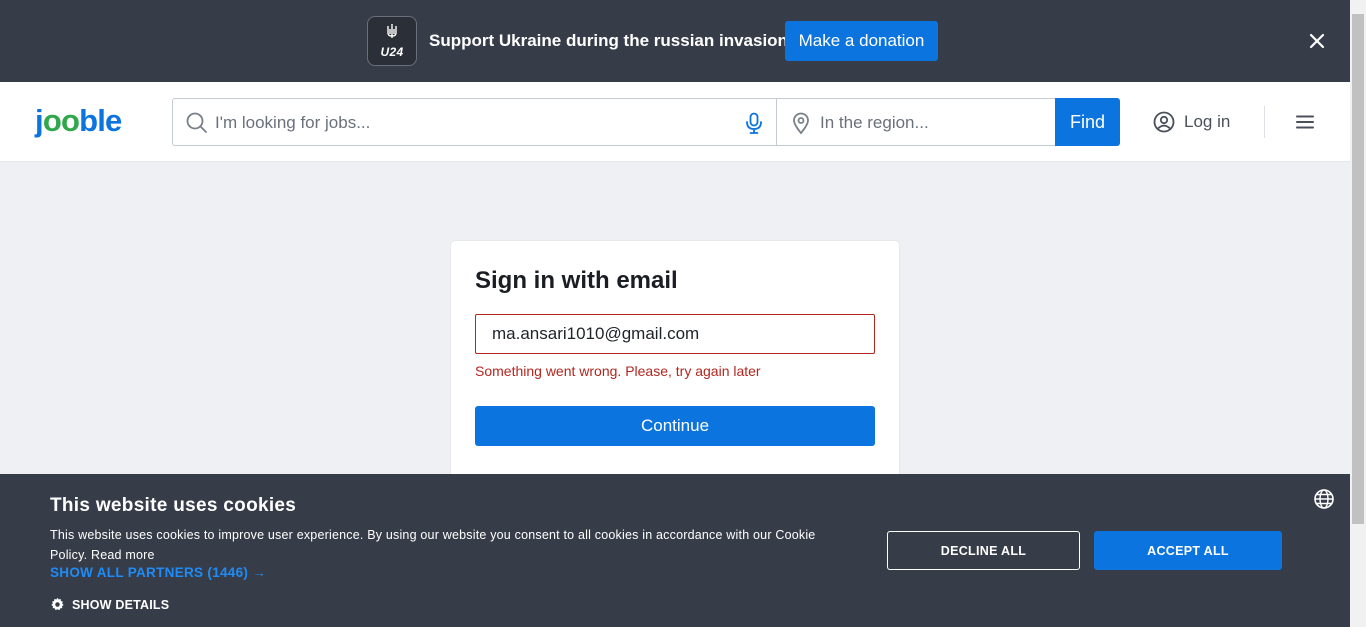  I want to click on find-button: Find, so click(1087, 122).